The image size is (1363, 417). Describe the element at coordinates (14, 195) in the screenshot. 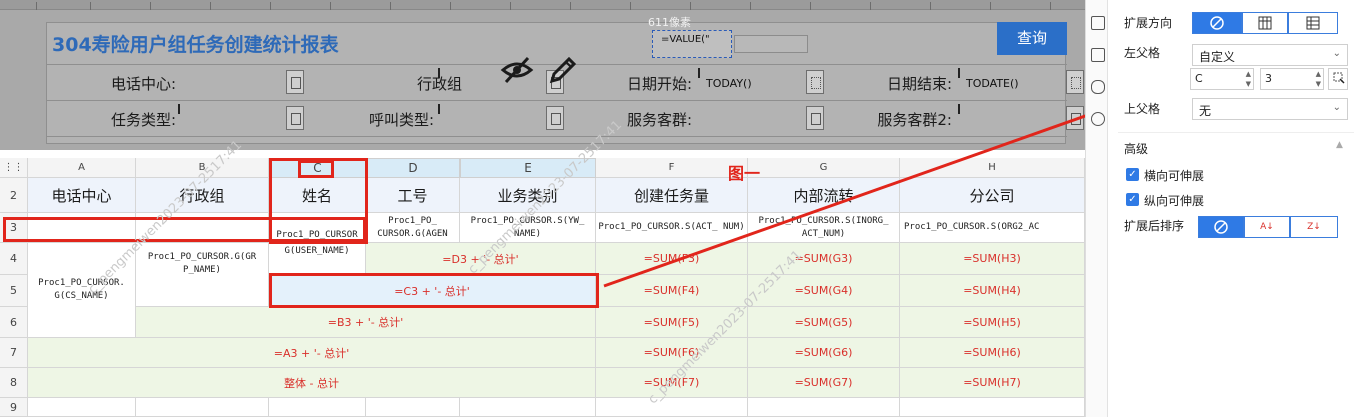

I see `row-header-2: 2` at that location.